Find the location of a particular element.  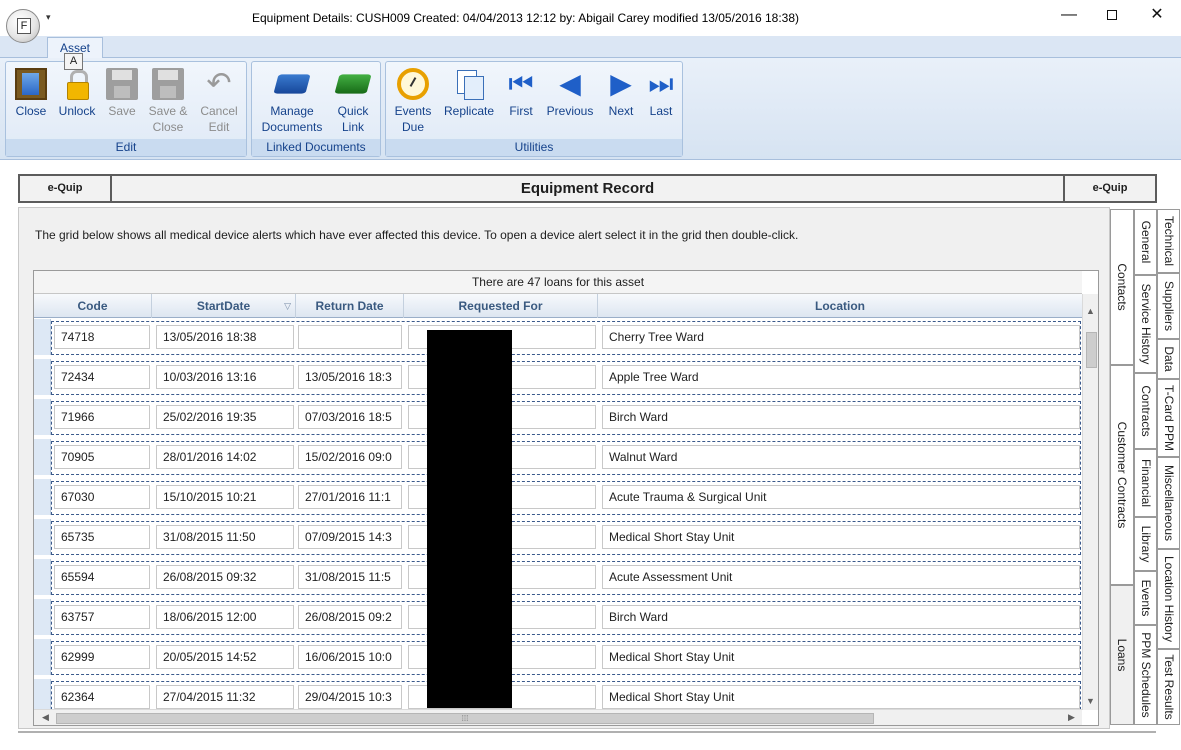

scroll-up-icon: ▲ is located at coordinates (1090, 311).